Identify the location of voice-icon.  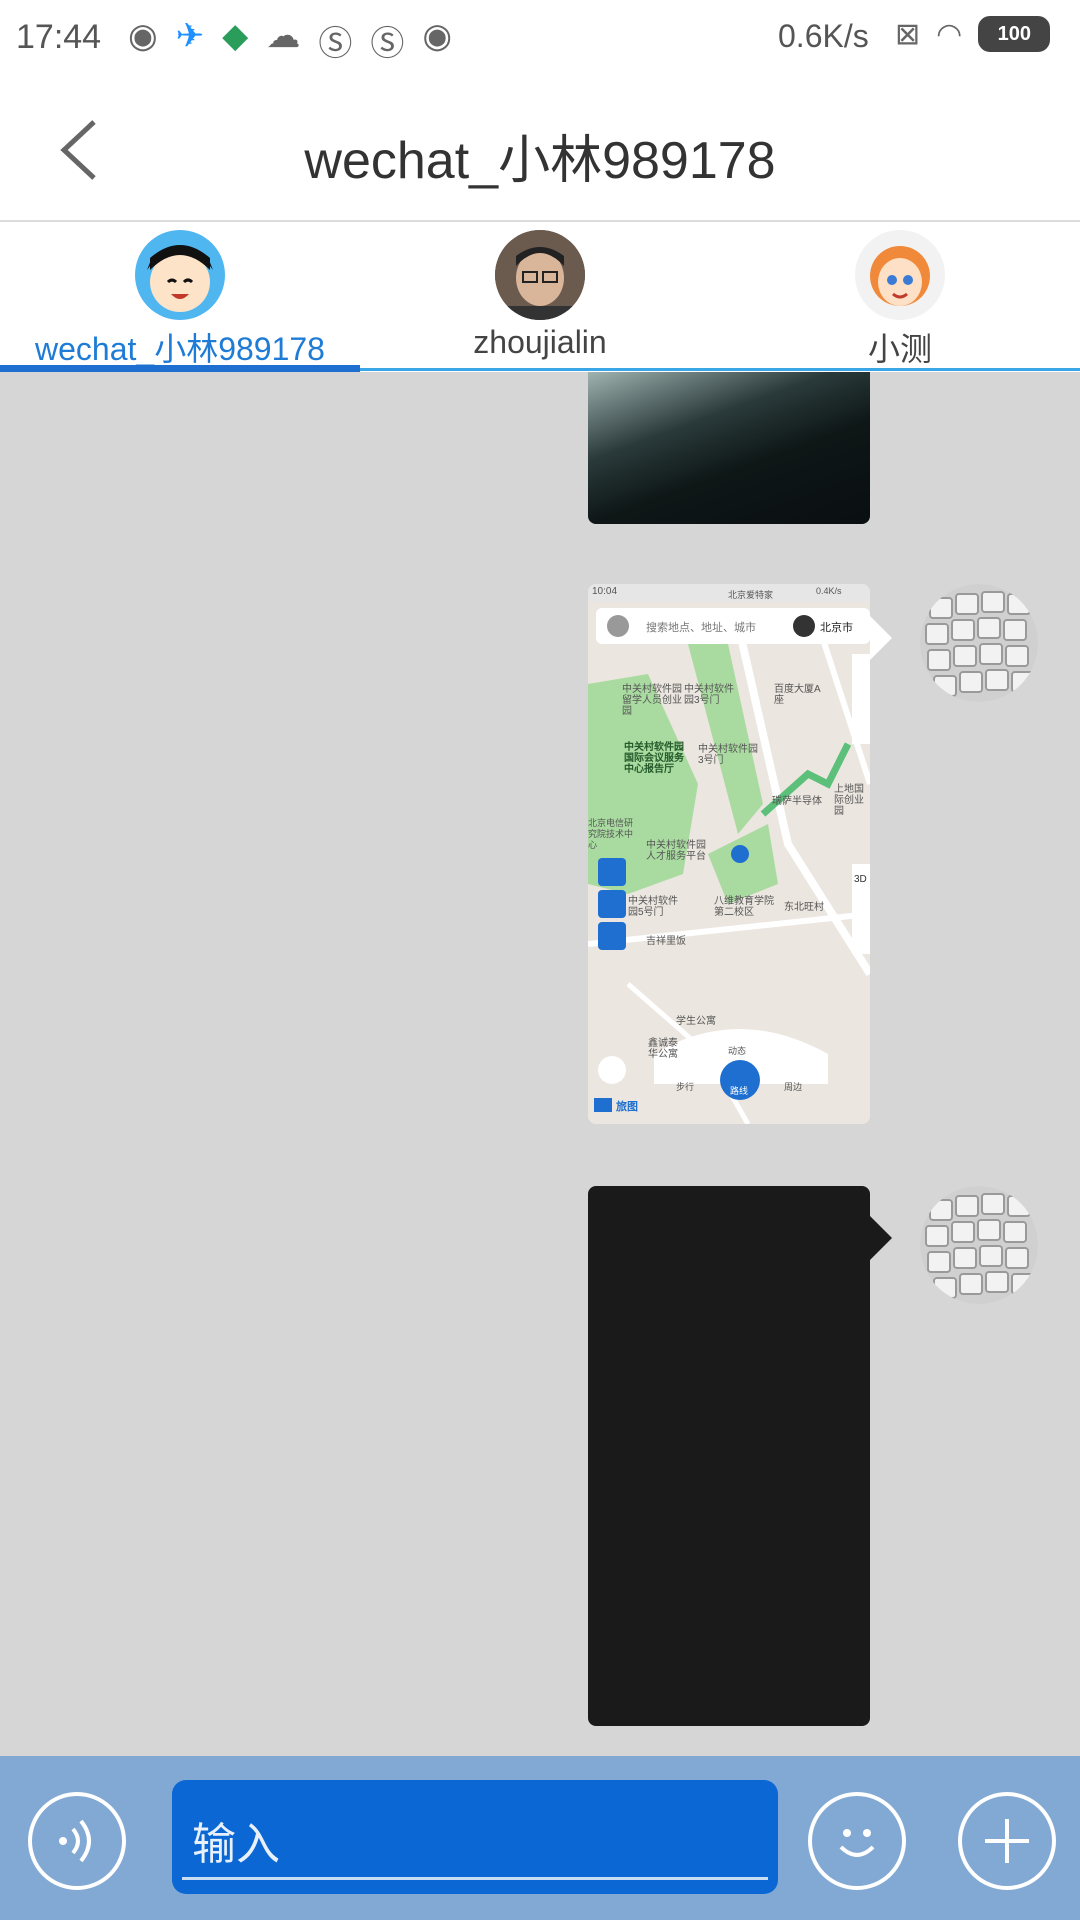
(75, 1841).